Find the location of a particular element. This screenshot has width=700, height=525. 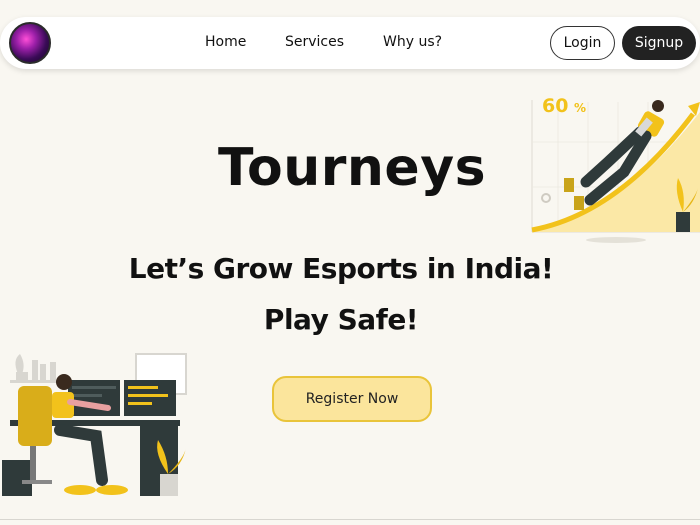

growth-percent-sign: % is located at coordinates (580, 108).